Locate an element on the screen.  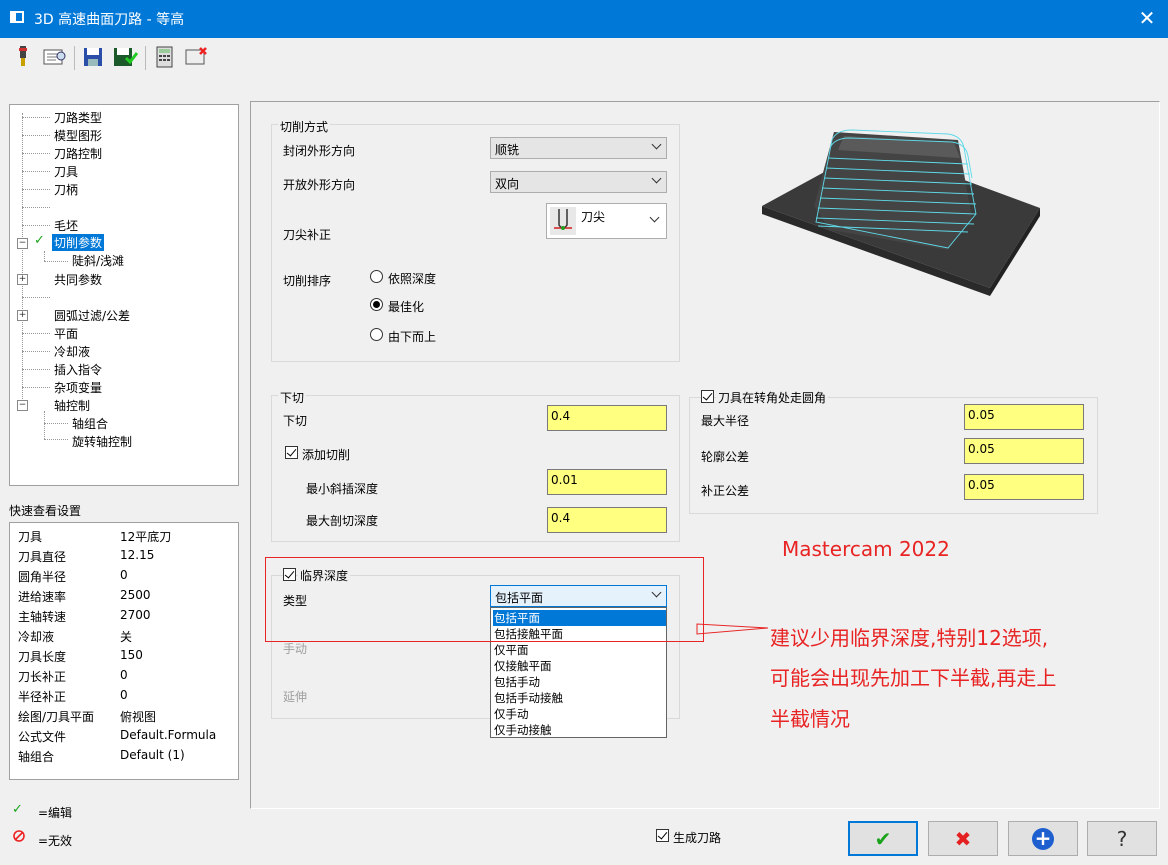
tip-comp-dropdown: 刀尖 is located at coordinates (606, 221).